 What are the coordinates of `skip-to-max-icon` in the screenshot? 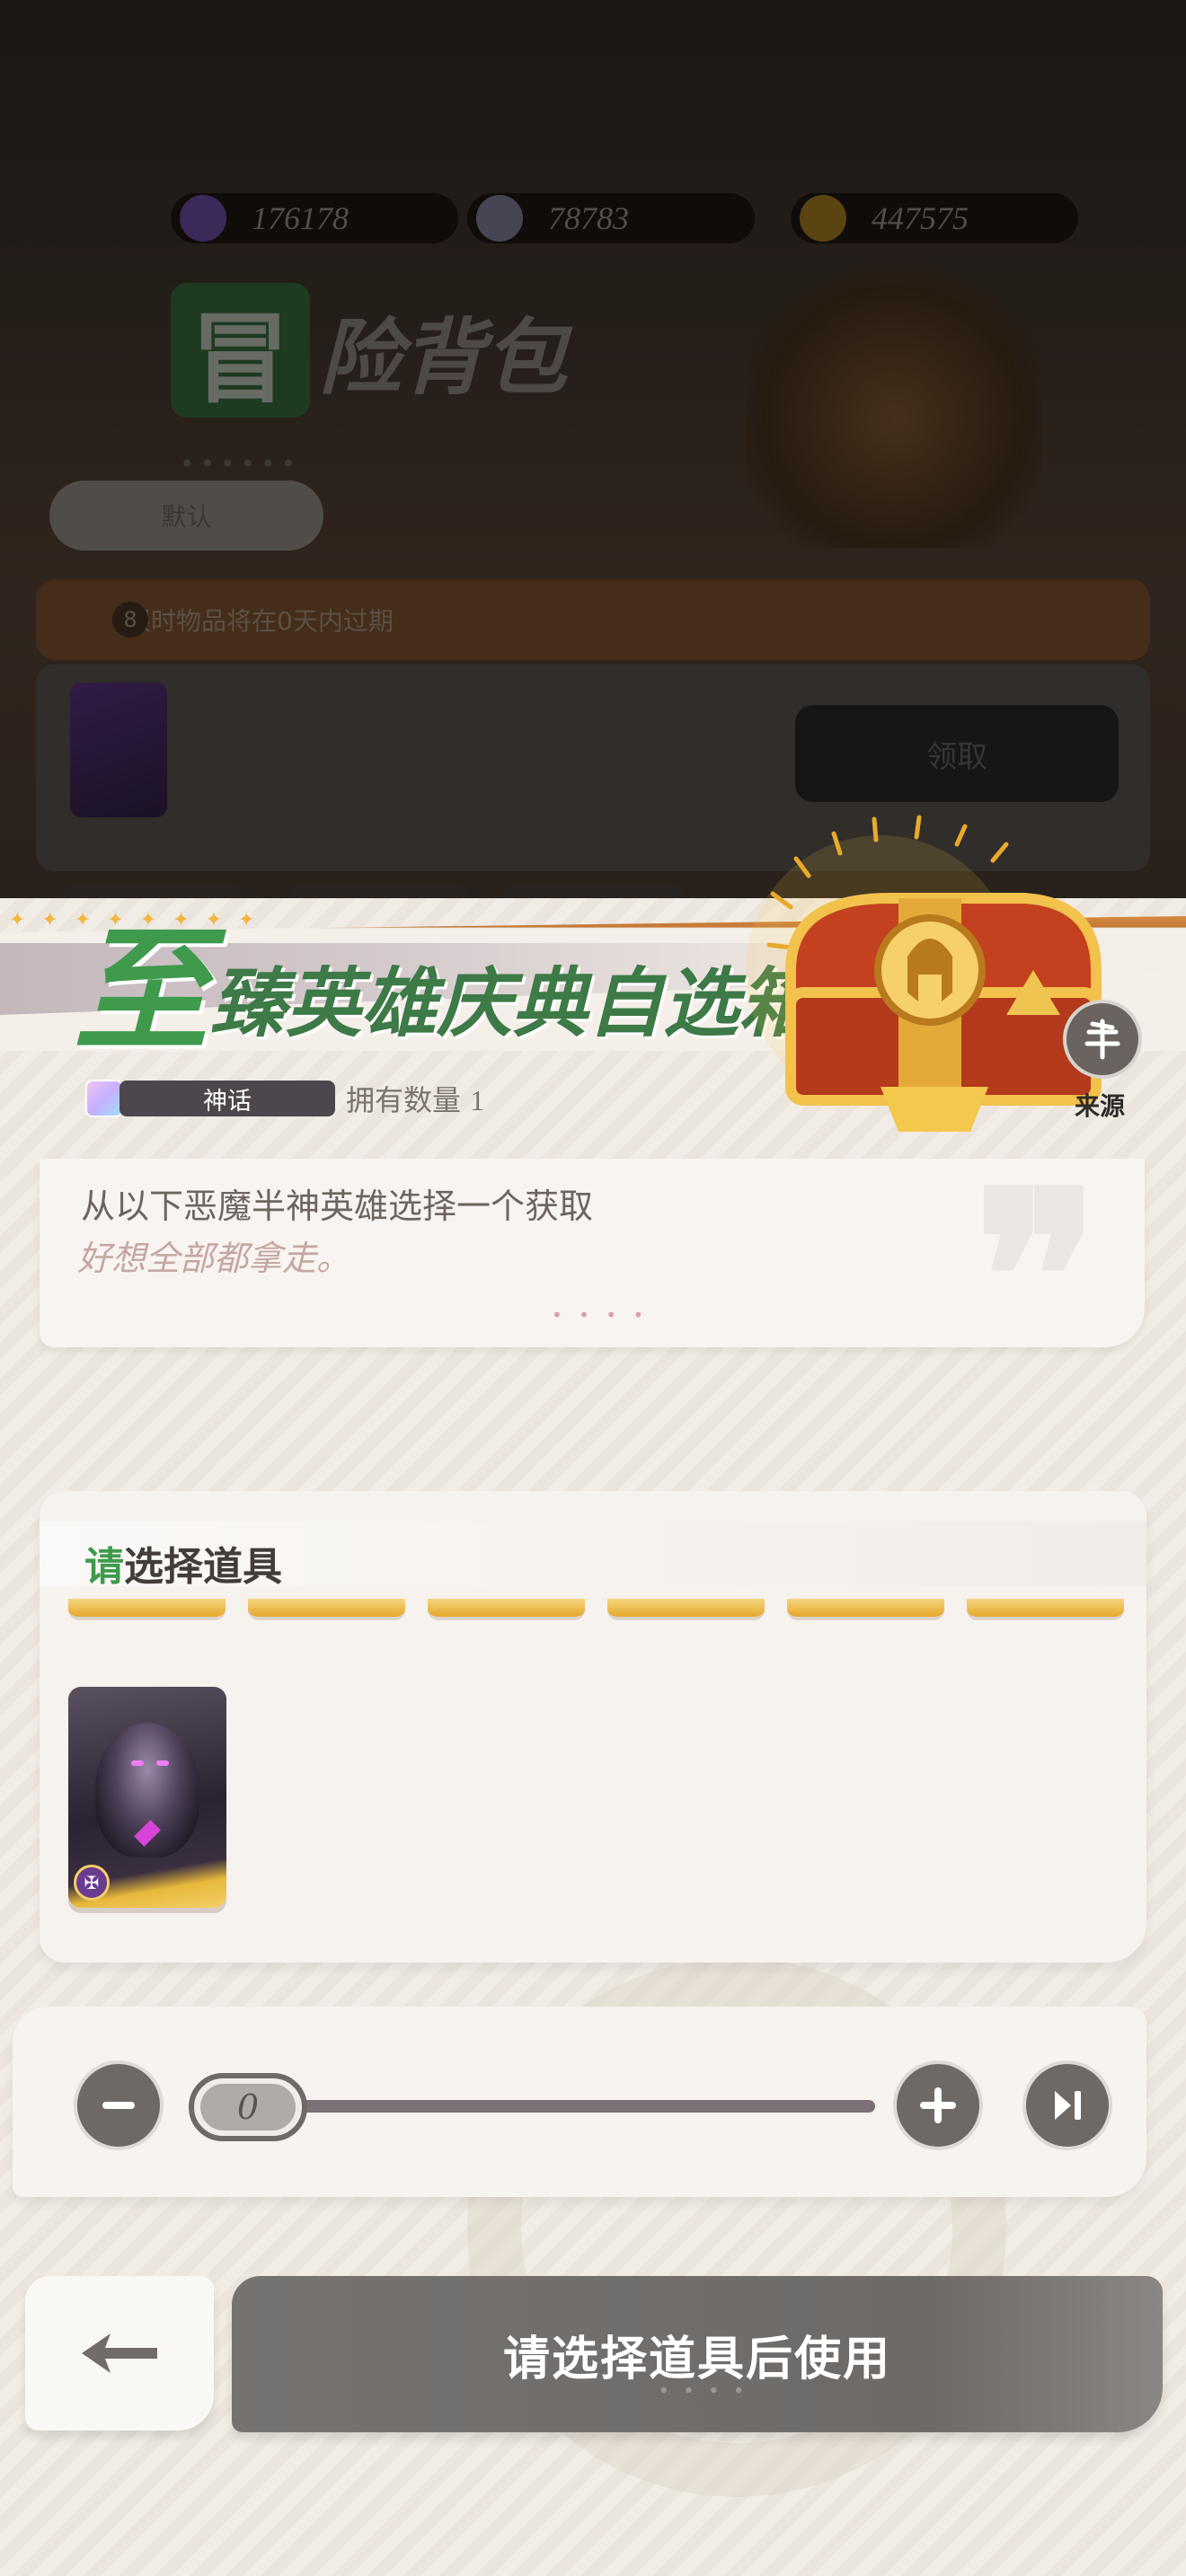 It's located at (1068, 2105).